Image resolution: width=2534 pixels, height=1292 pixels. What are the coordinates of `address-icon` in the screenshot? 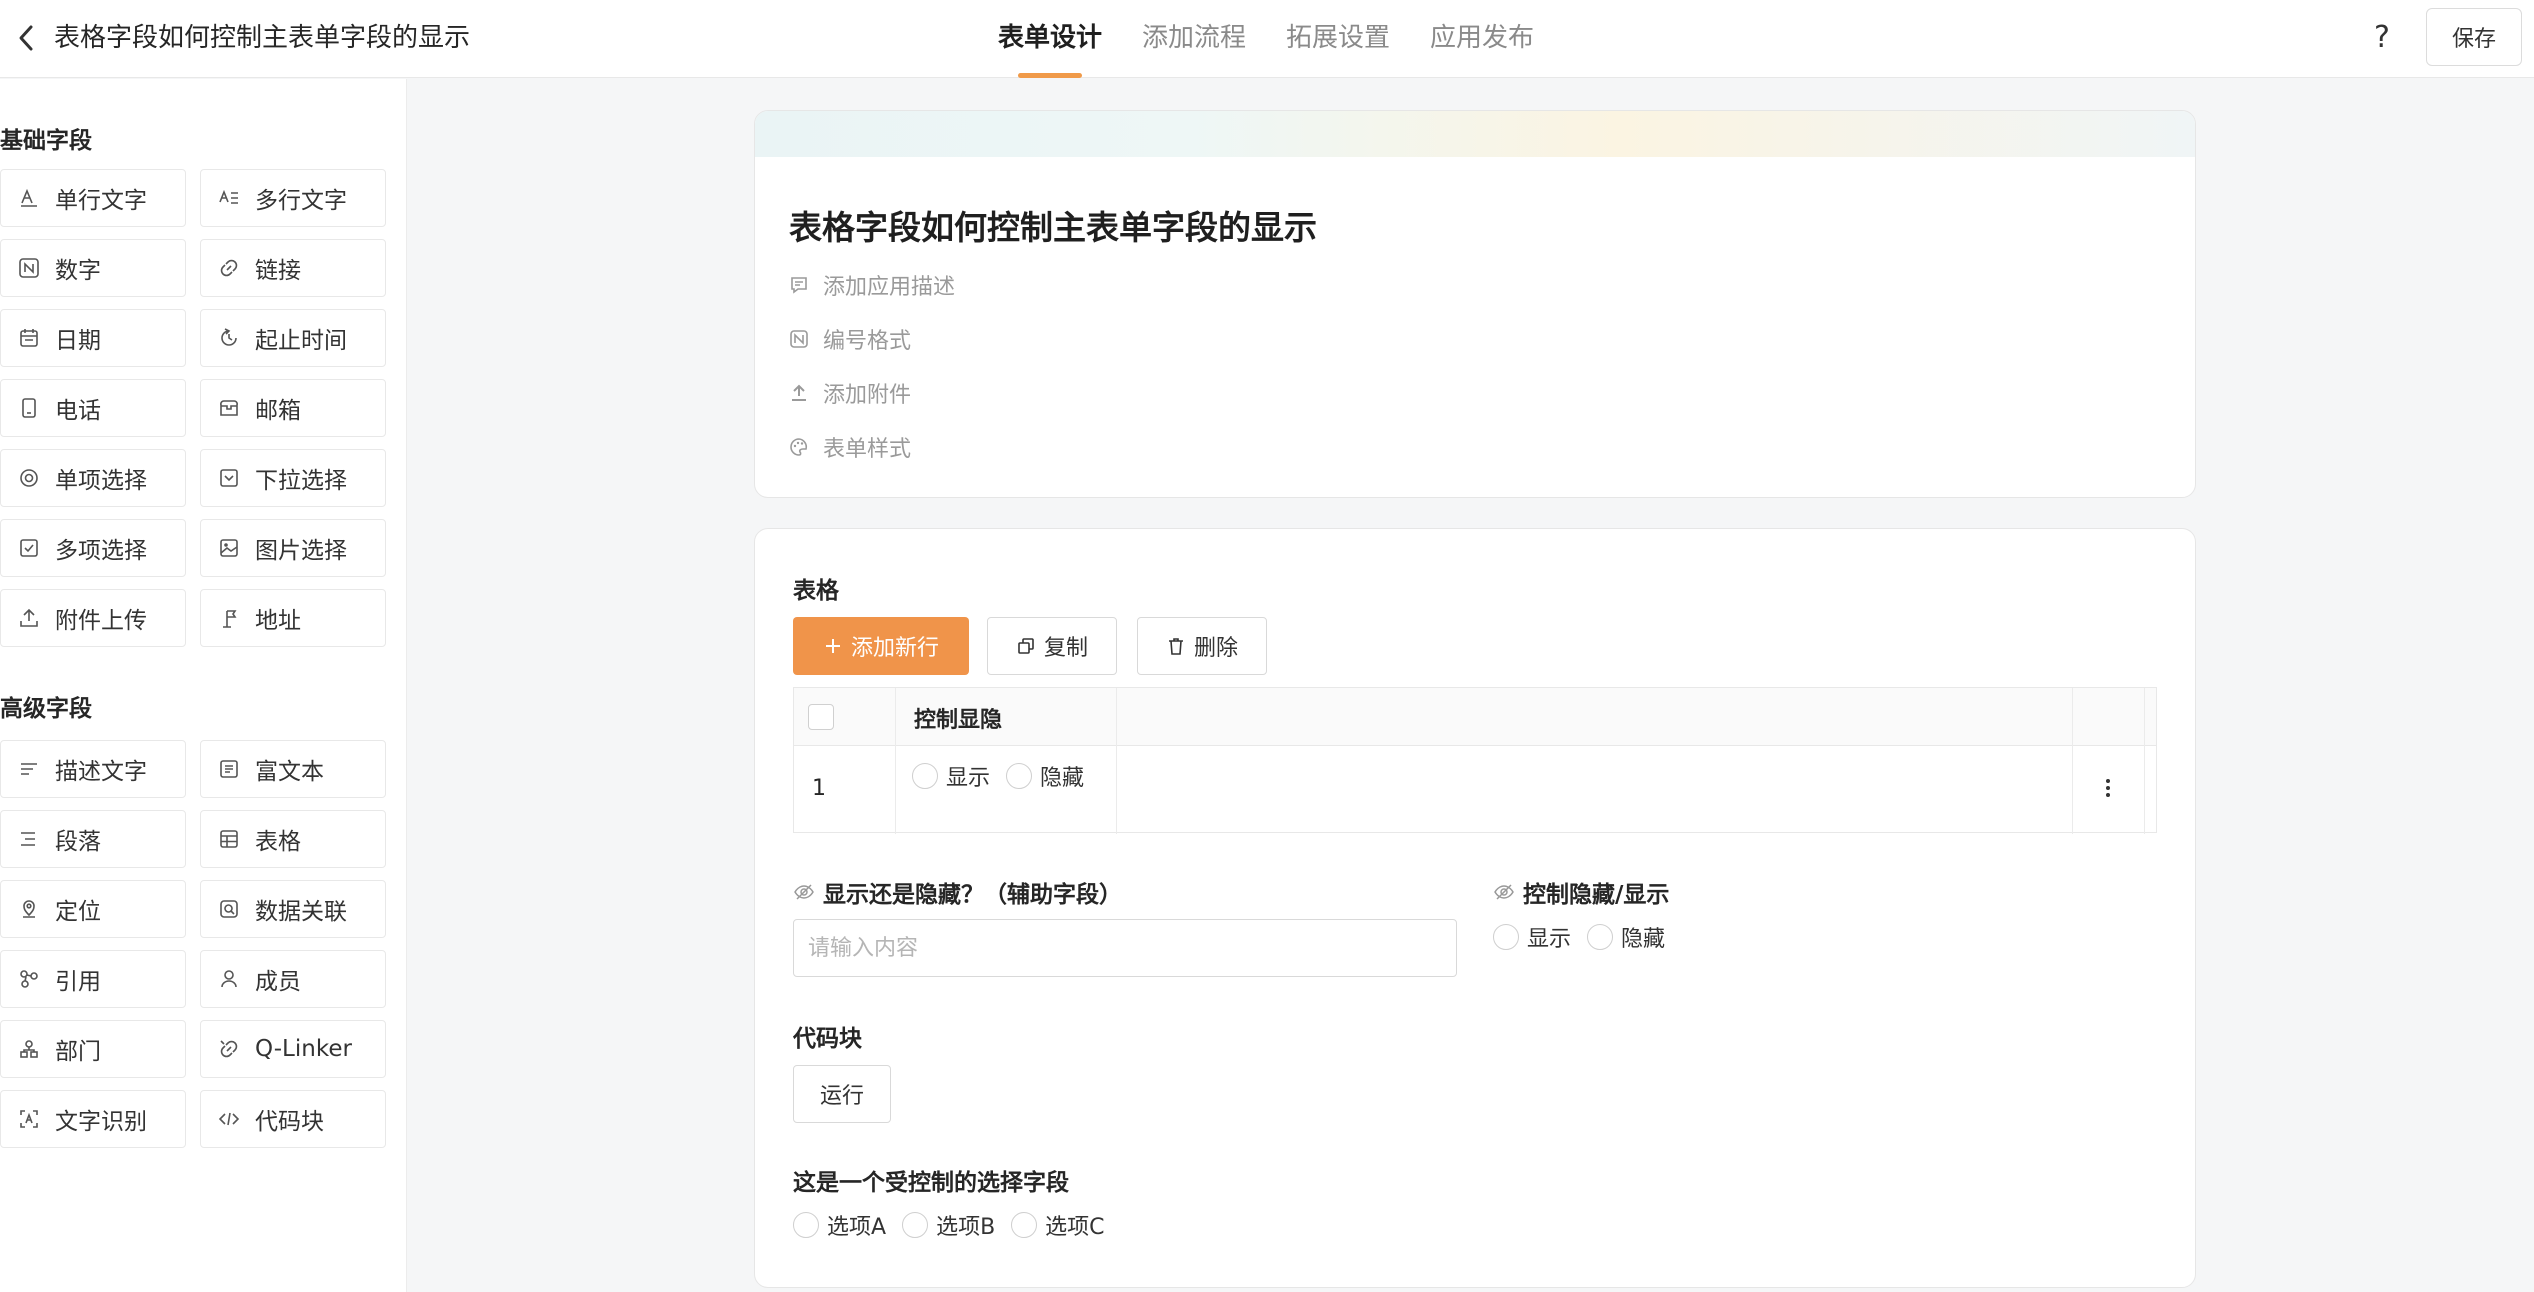 It's located at (229, 618).